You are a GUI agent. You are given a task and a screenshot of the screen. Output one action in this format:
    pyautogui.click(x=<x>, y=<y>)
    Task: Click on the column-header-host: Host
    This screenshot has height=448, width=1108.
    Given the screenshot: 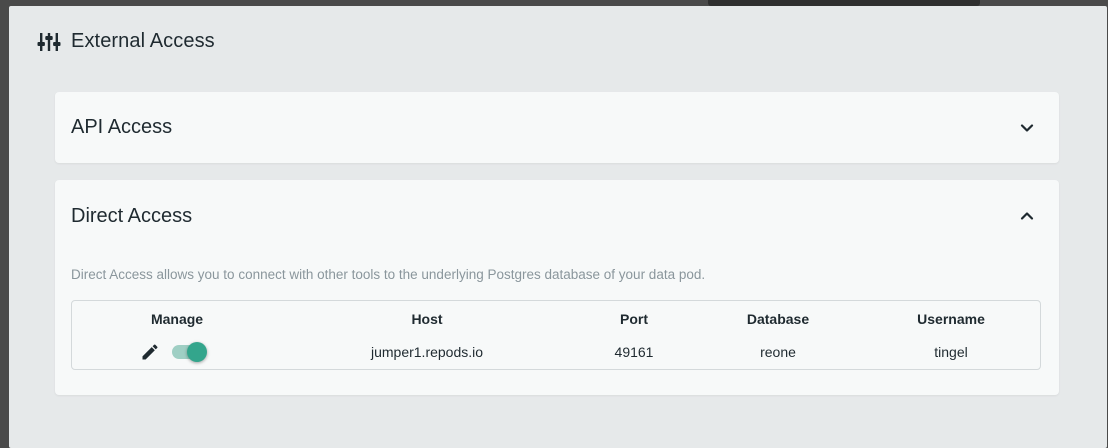 What is the action you would take?
    pyautogui.click(x=427, y=319)
    